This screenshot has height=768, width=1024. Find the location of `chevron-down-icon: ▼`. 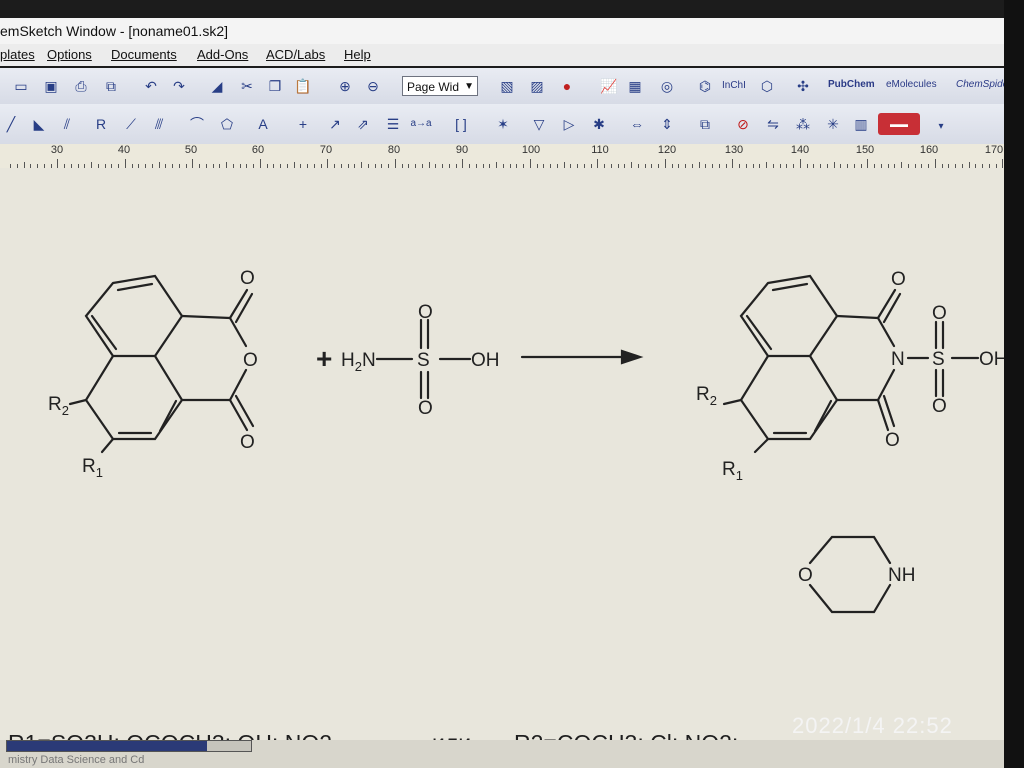

chevron-down-icon: ▼ is located at coordinates (469, 86).